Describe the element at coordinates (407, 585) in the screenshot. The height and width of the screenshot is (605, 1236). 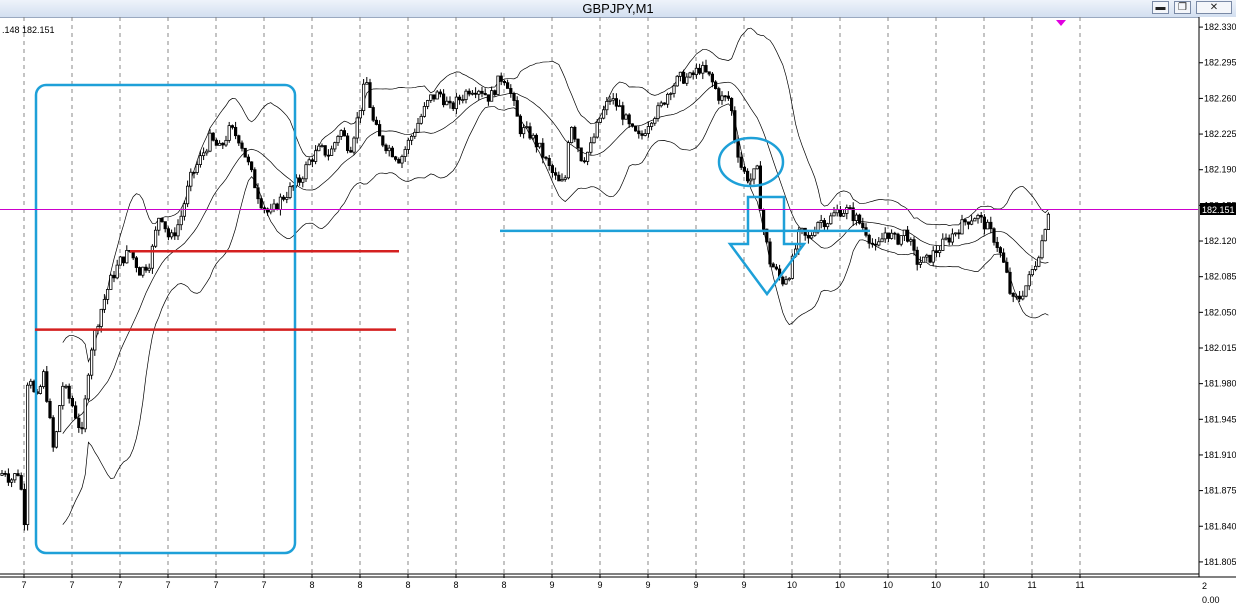
I see `x-tick-label: 8` at that location.